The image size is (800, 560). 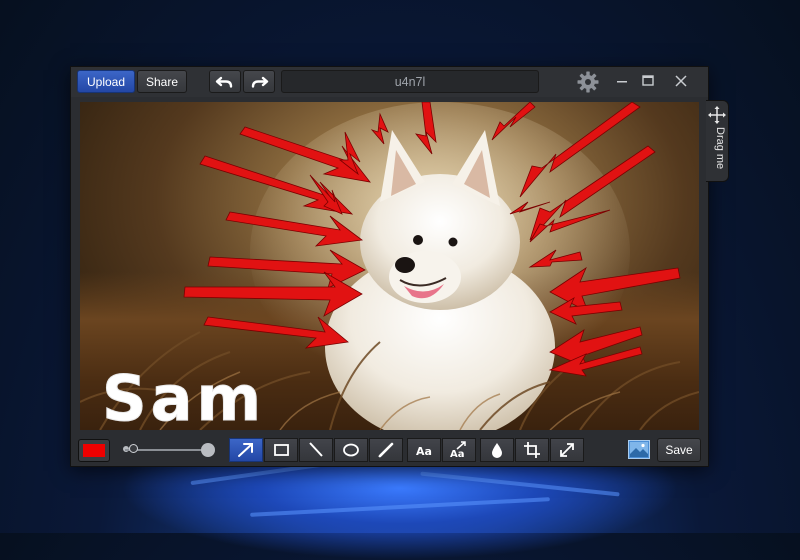 I want to click on rectangle-tool-icon, so click(x=281, y=450).